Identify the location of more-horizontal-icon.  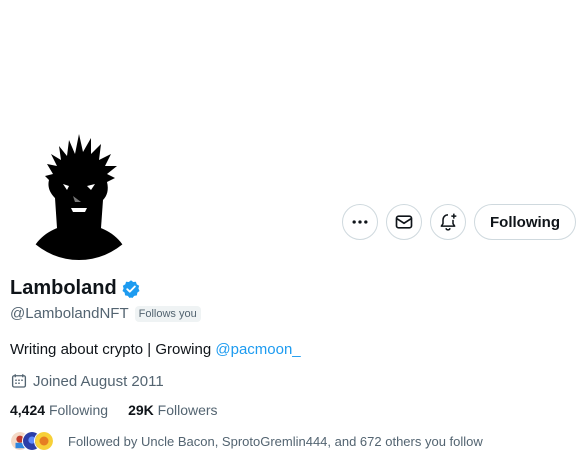
(360, 222).